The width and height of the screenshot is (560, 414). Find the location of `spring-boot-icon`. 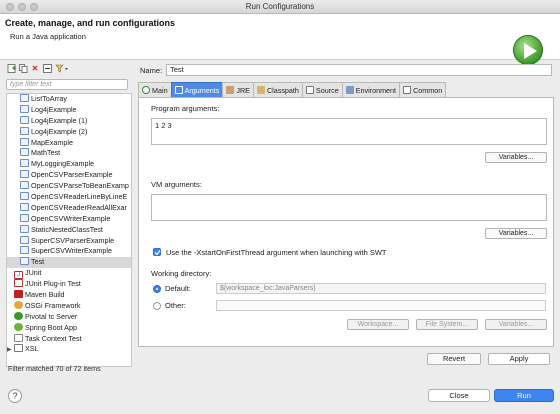

spring-boot-icon is located at coordinates (18, 326).